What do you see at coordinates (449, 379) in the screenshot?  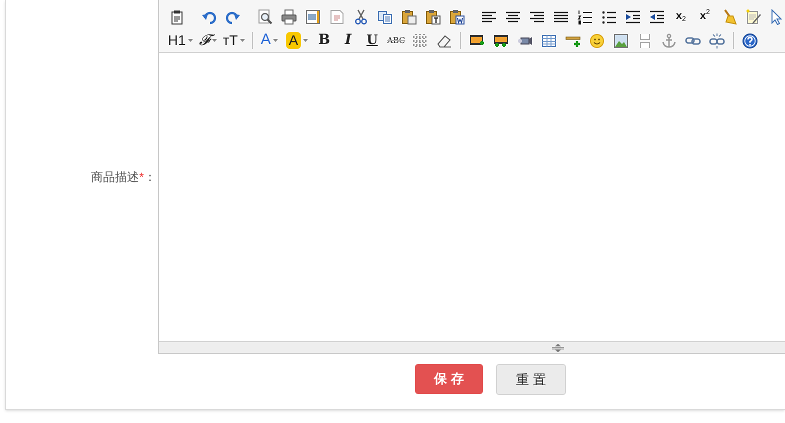 I see `save-button: 保 存` at bounding box center [449, 379].